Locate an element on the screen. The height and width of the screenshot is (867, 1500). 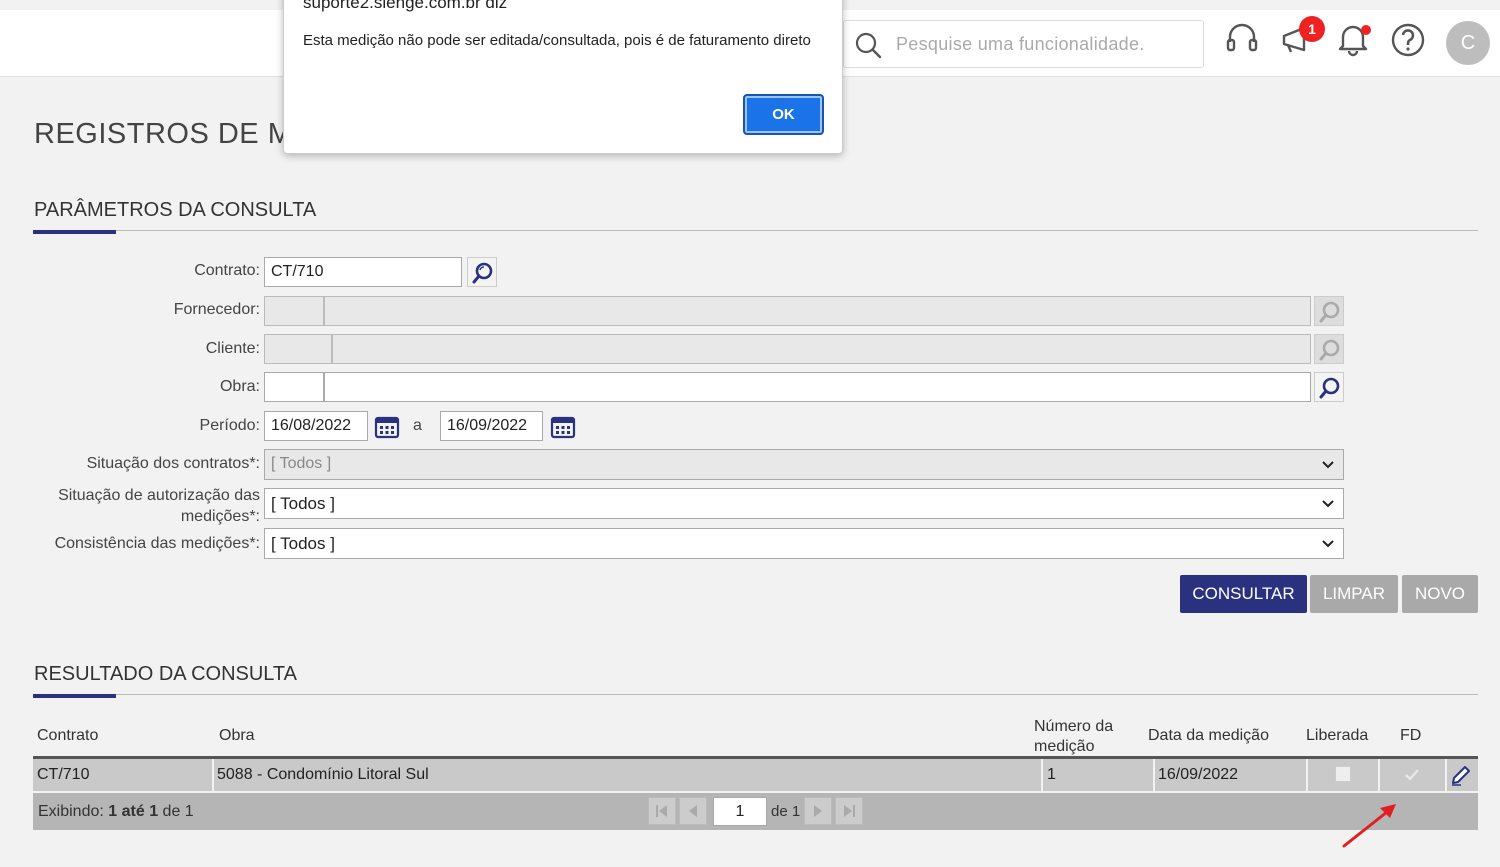
situacao-contratos-label: Situação dos contratos*: is located at coordinates (173, 463).